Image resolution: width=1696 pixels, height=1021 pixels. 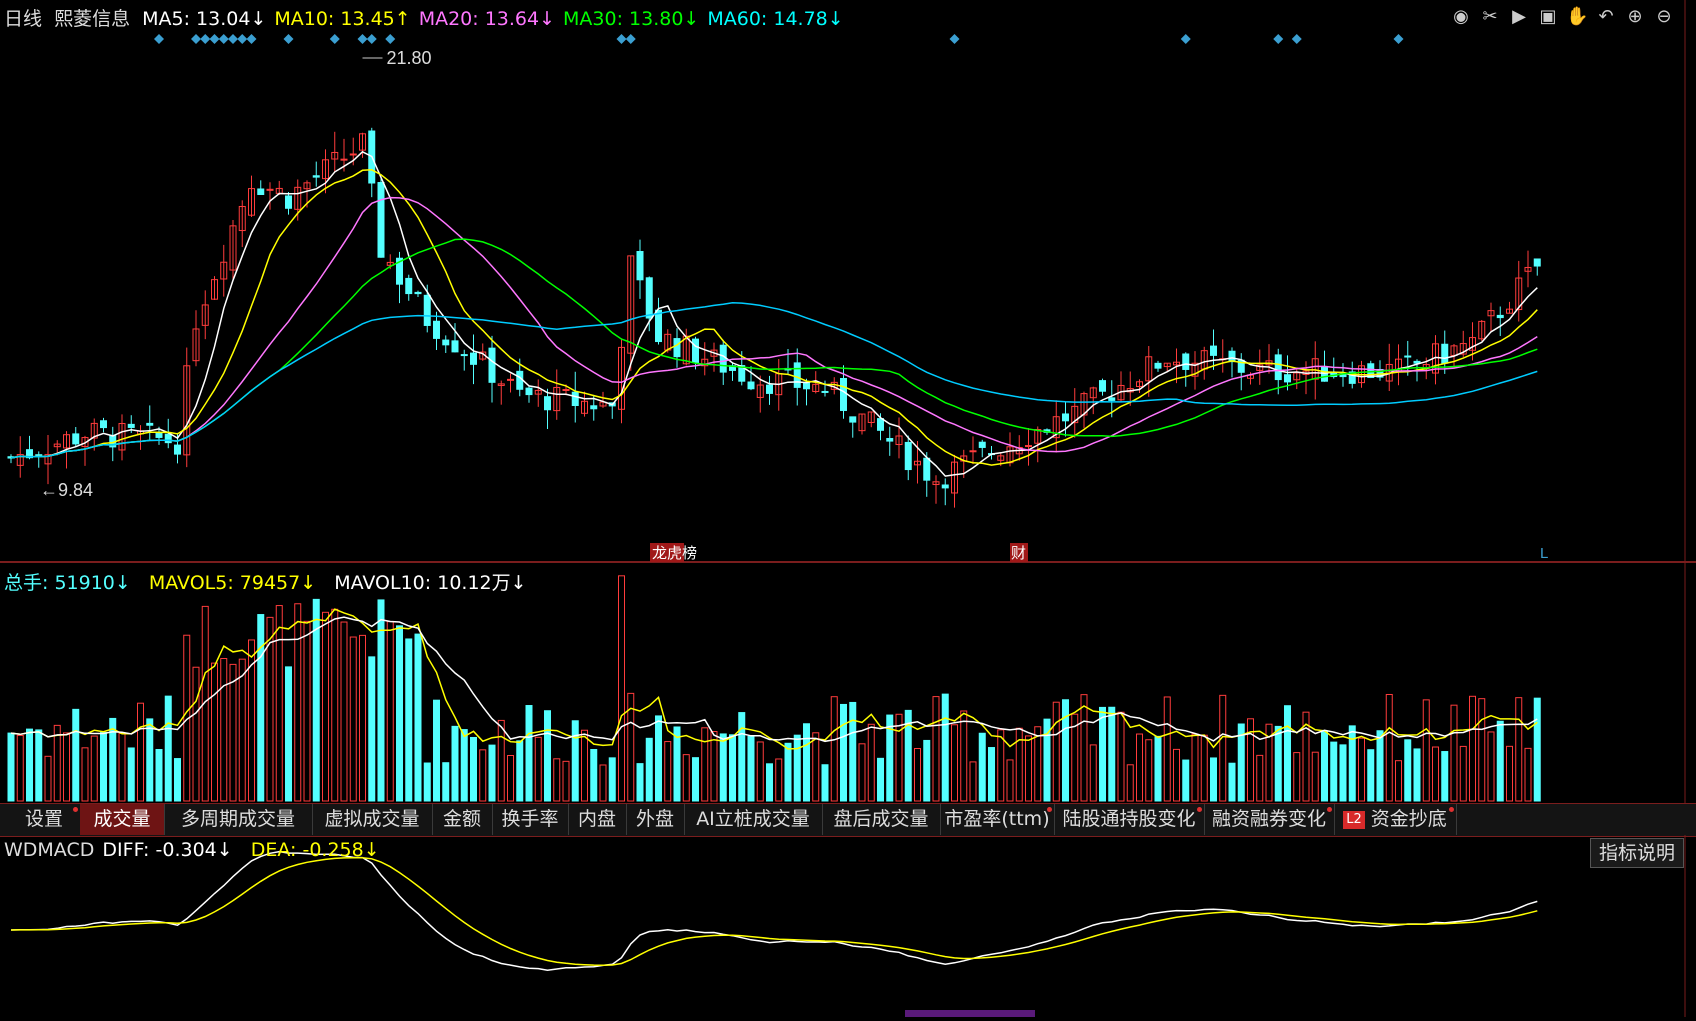 What do you see at coordinates (122, 819) in the screenshot?
I see `tab-1: 成交量` at bounding box center [122, 819].